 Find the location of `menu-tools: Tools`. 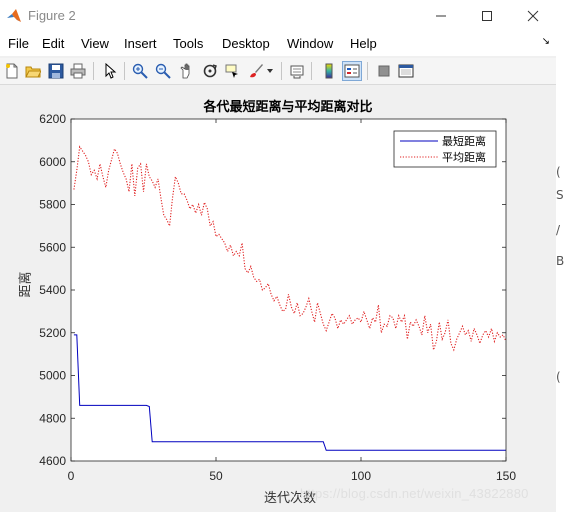

menu-tools: Tools is located at coordinates (188, 43).